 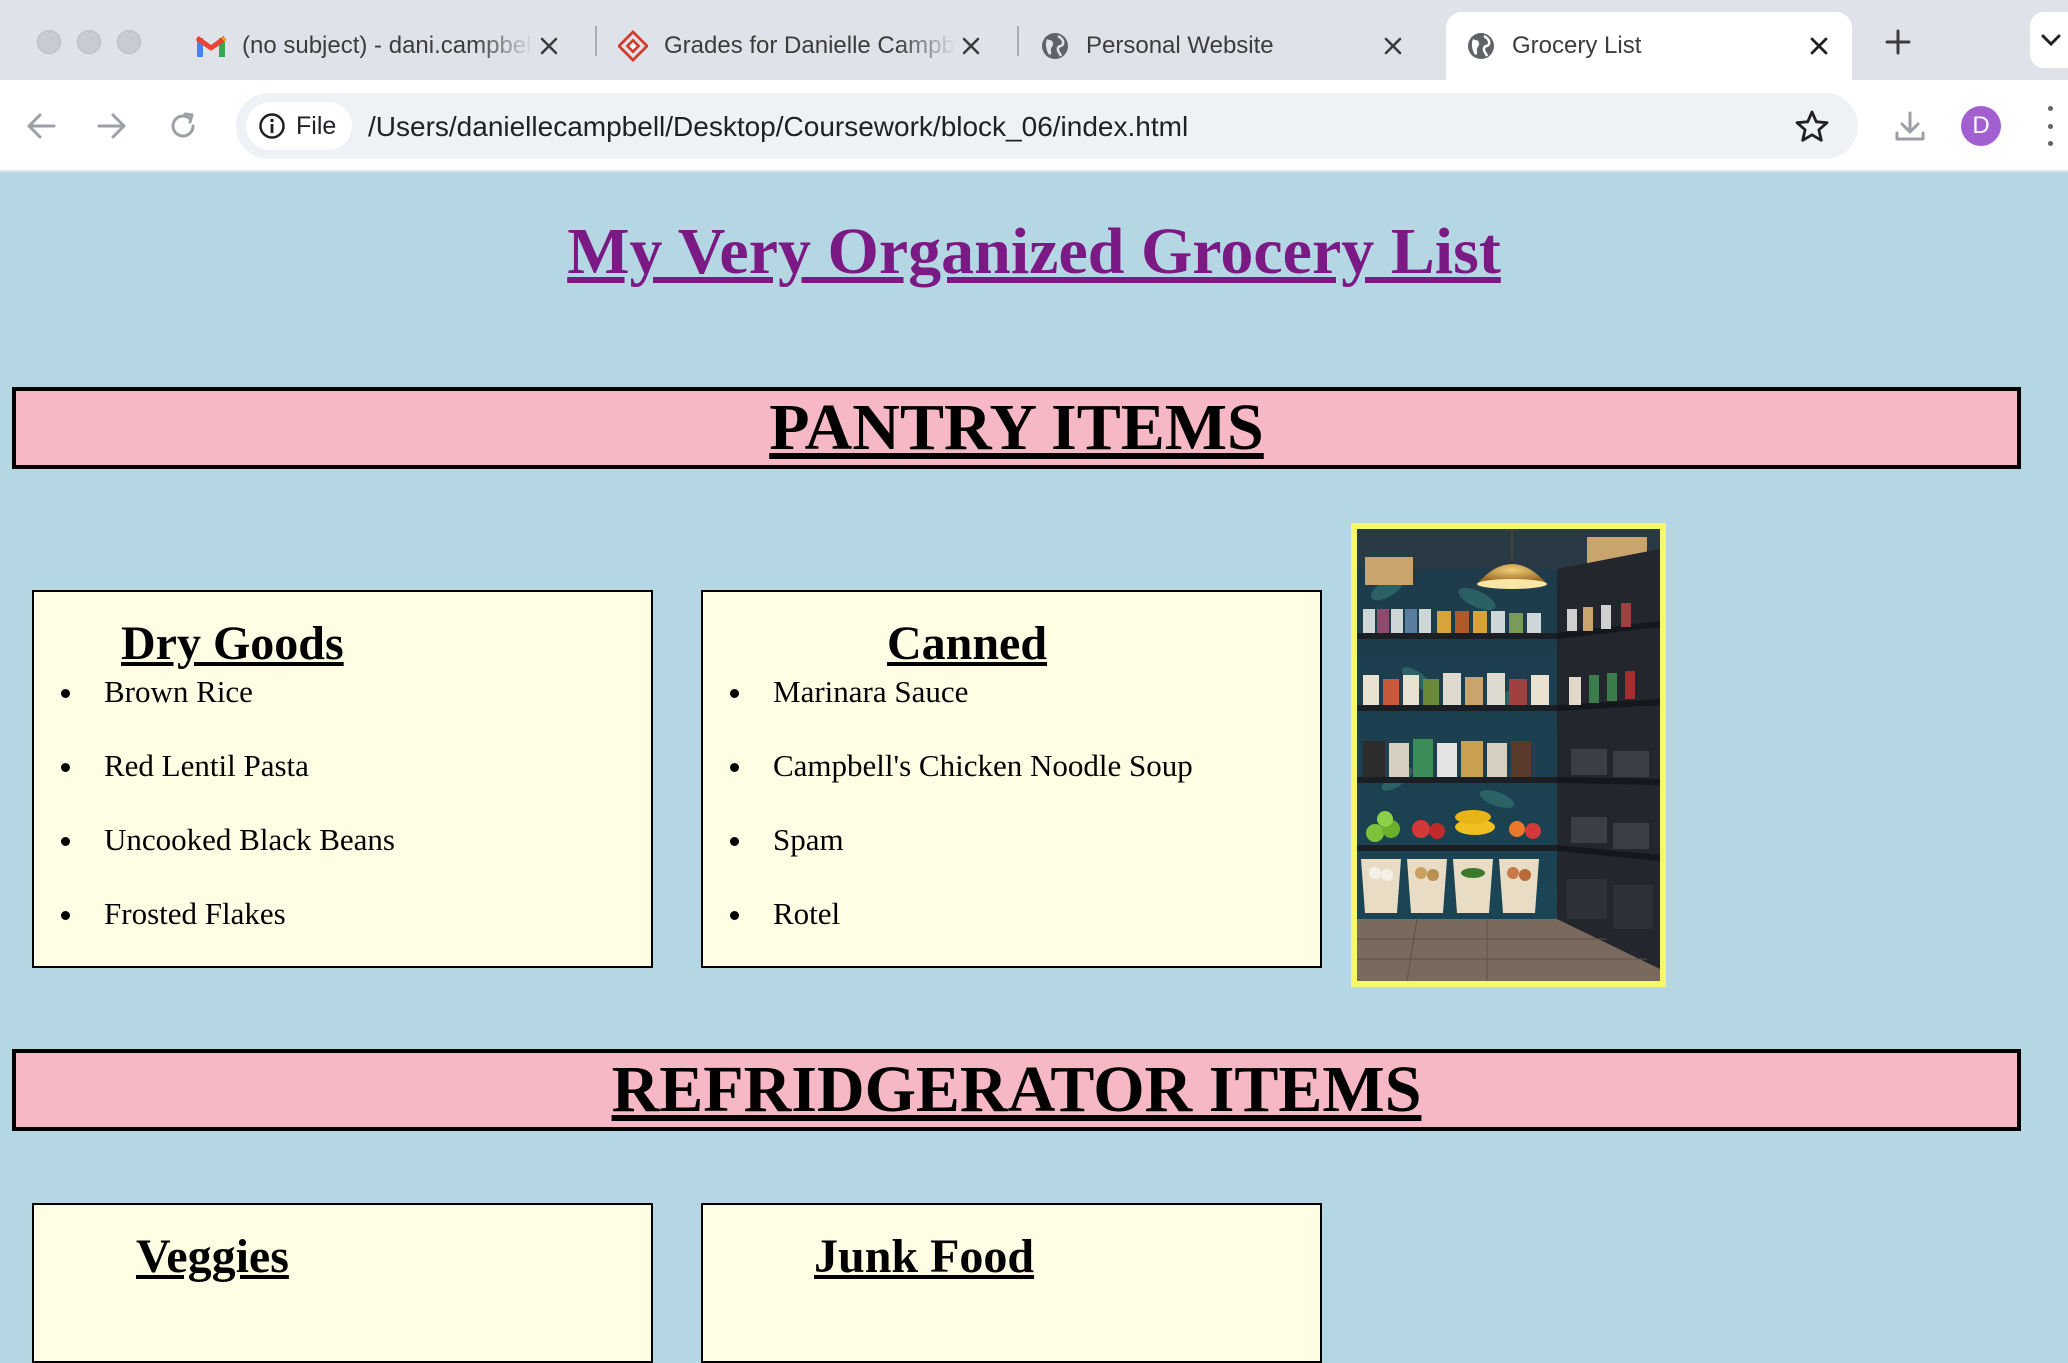 I want to click on list-item: Brown Rice, so click(x=342, y=711).